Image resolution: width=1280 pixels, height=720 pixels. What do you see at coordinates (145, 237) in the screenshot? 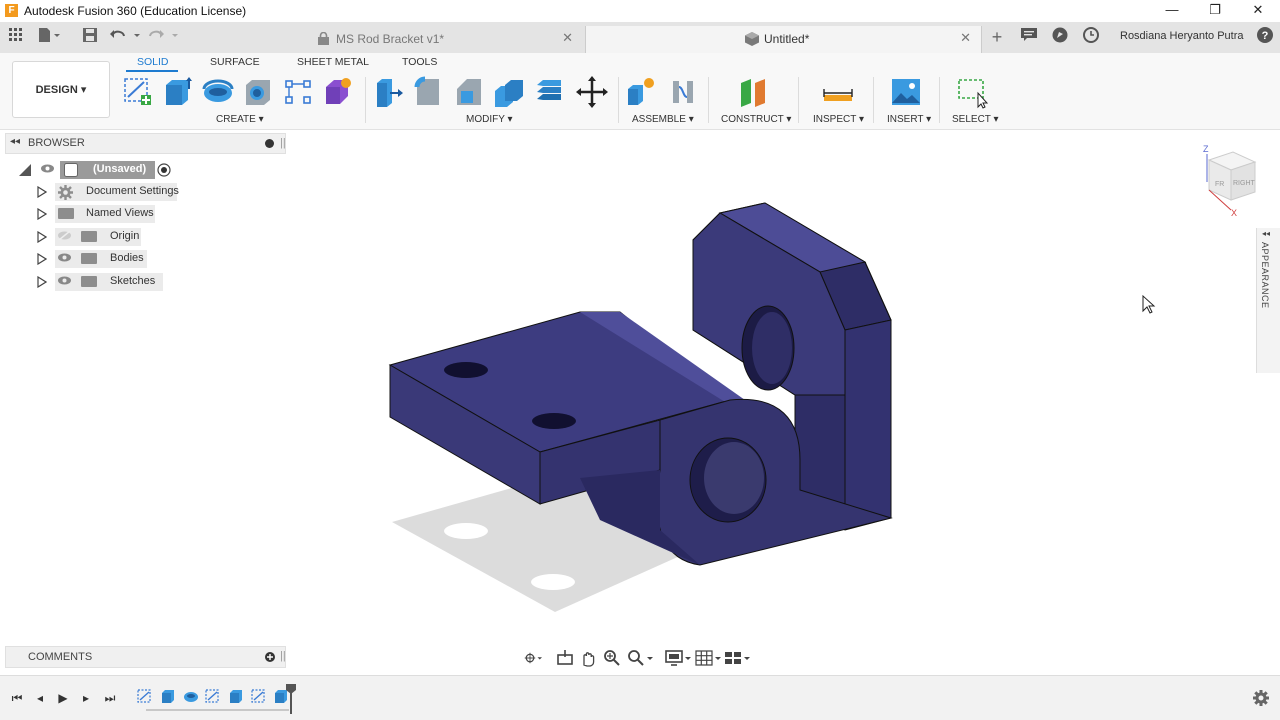
I see `browser-item-origin: Origin` at bounding box center [145, 237].